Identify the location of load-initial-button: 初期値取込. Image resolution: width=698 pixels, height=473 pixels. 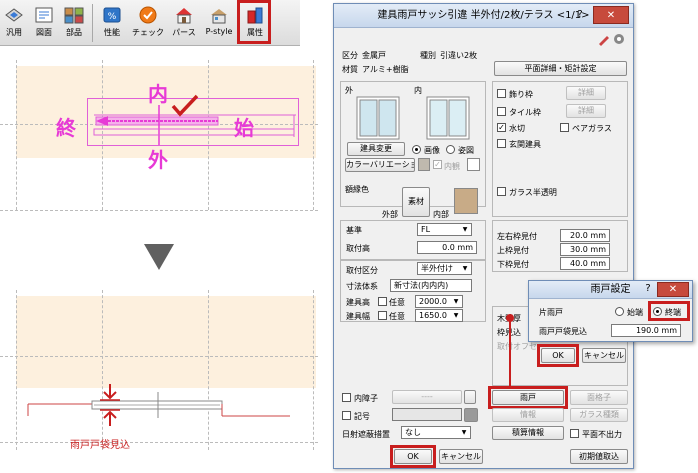
(599, 456).